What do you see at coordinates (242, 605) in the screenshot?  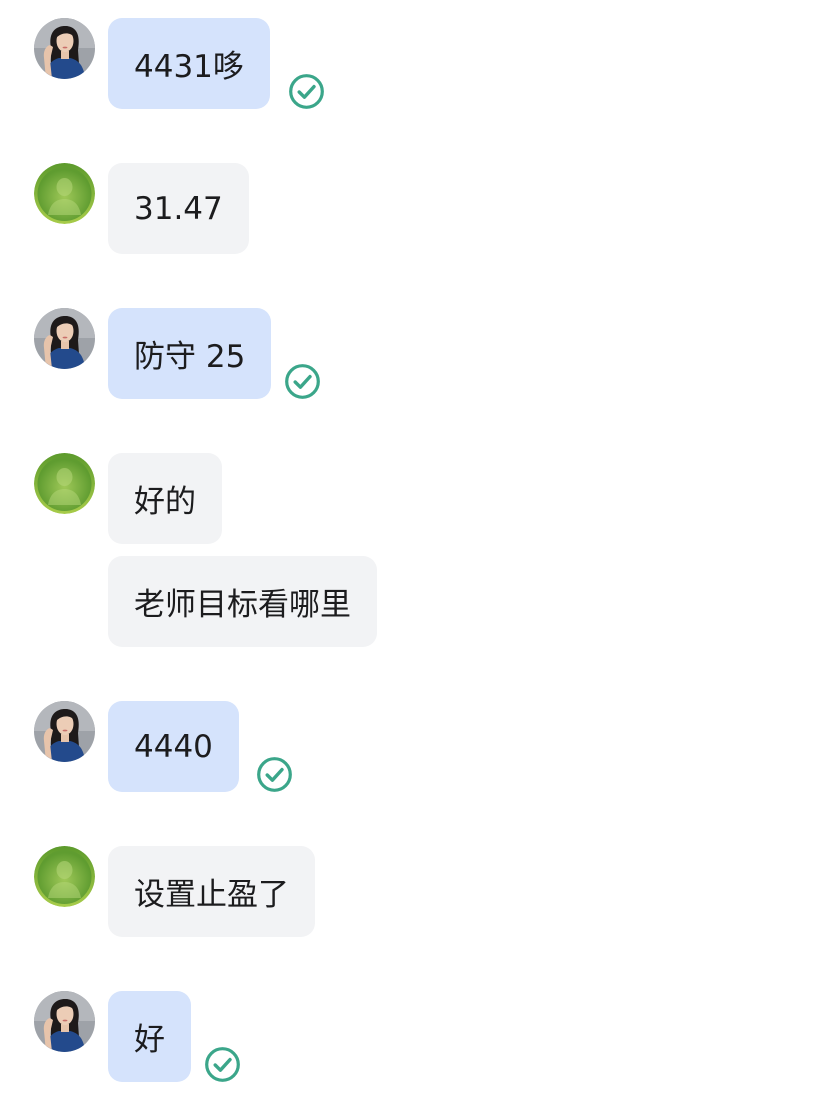 I see `message-text: 老师目标看哪里` at bounding box center [242, 605].